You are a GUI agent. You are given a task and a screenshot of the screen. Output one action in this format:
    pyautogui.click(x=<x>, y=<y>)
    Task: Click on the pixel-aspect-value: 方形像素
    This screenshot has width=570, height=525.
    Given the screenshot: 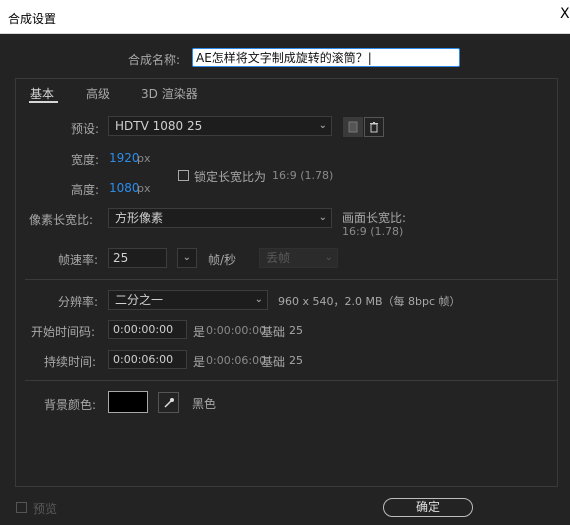 What is the action you would take?
    pyautogui.click(x=139, y=218)
    